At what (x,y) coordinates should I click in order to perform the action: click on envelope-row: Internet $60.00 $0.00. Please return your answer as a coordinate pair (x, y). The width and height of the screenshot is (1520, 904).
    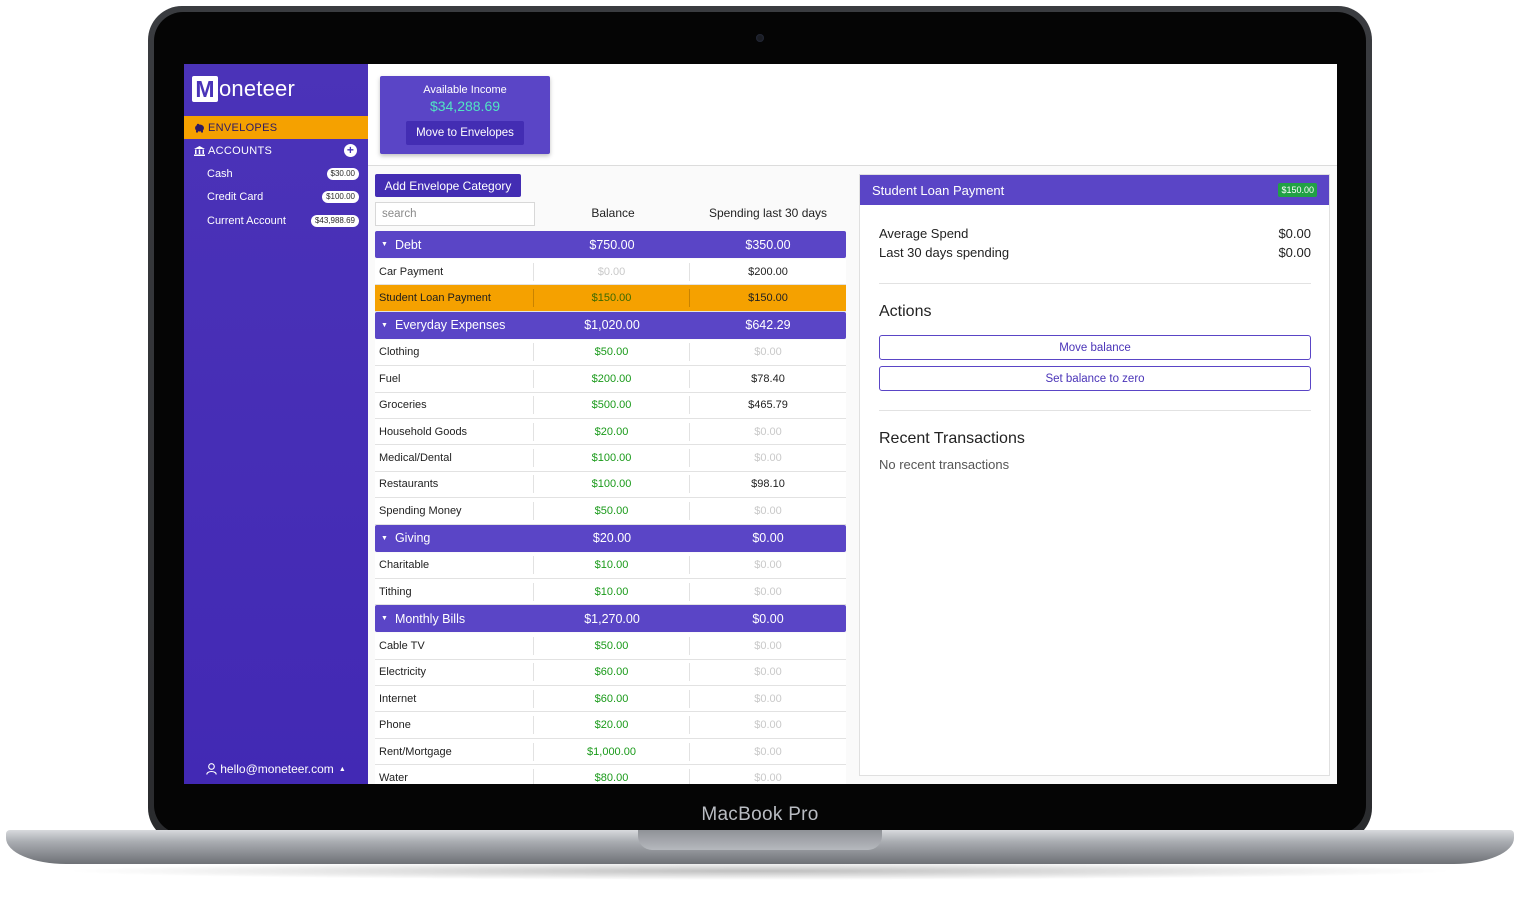
    Looking at the image, I should click on (610, 699).